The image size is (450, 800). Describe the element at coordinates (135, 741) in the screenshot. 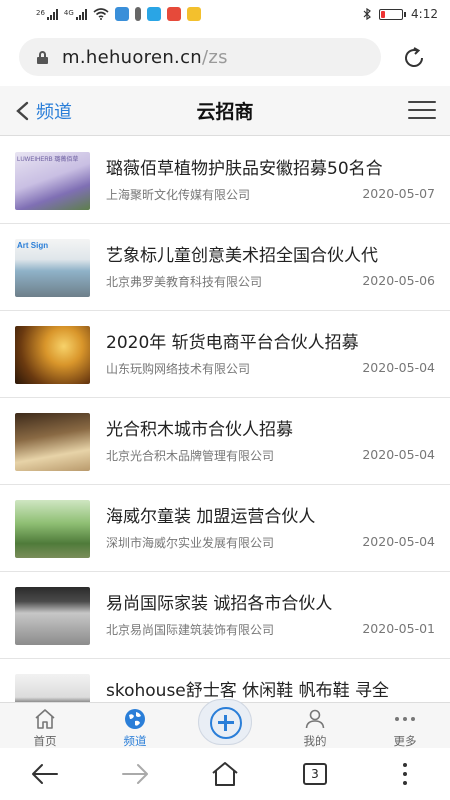

I see `tab-label: 频道` at that location.